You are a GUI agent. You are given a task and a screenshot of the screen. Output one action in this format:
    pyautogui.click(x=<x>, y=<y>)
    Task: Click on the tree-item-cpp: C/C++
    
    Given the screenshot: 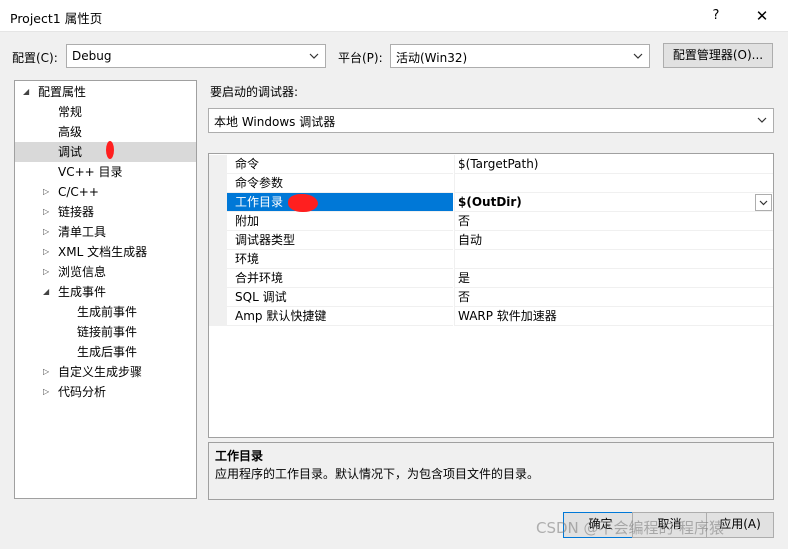 What is the action you would take?
    pyautogui.click(x=78, y=192)
    